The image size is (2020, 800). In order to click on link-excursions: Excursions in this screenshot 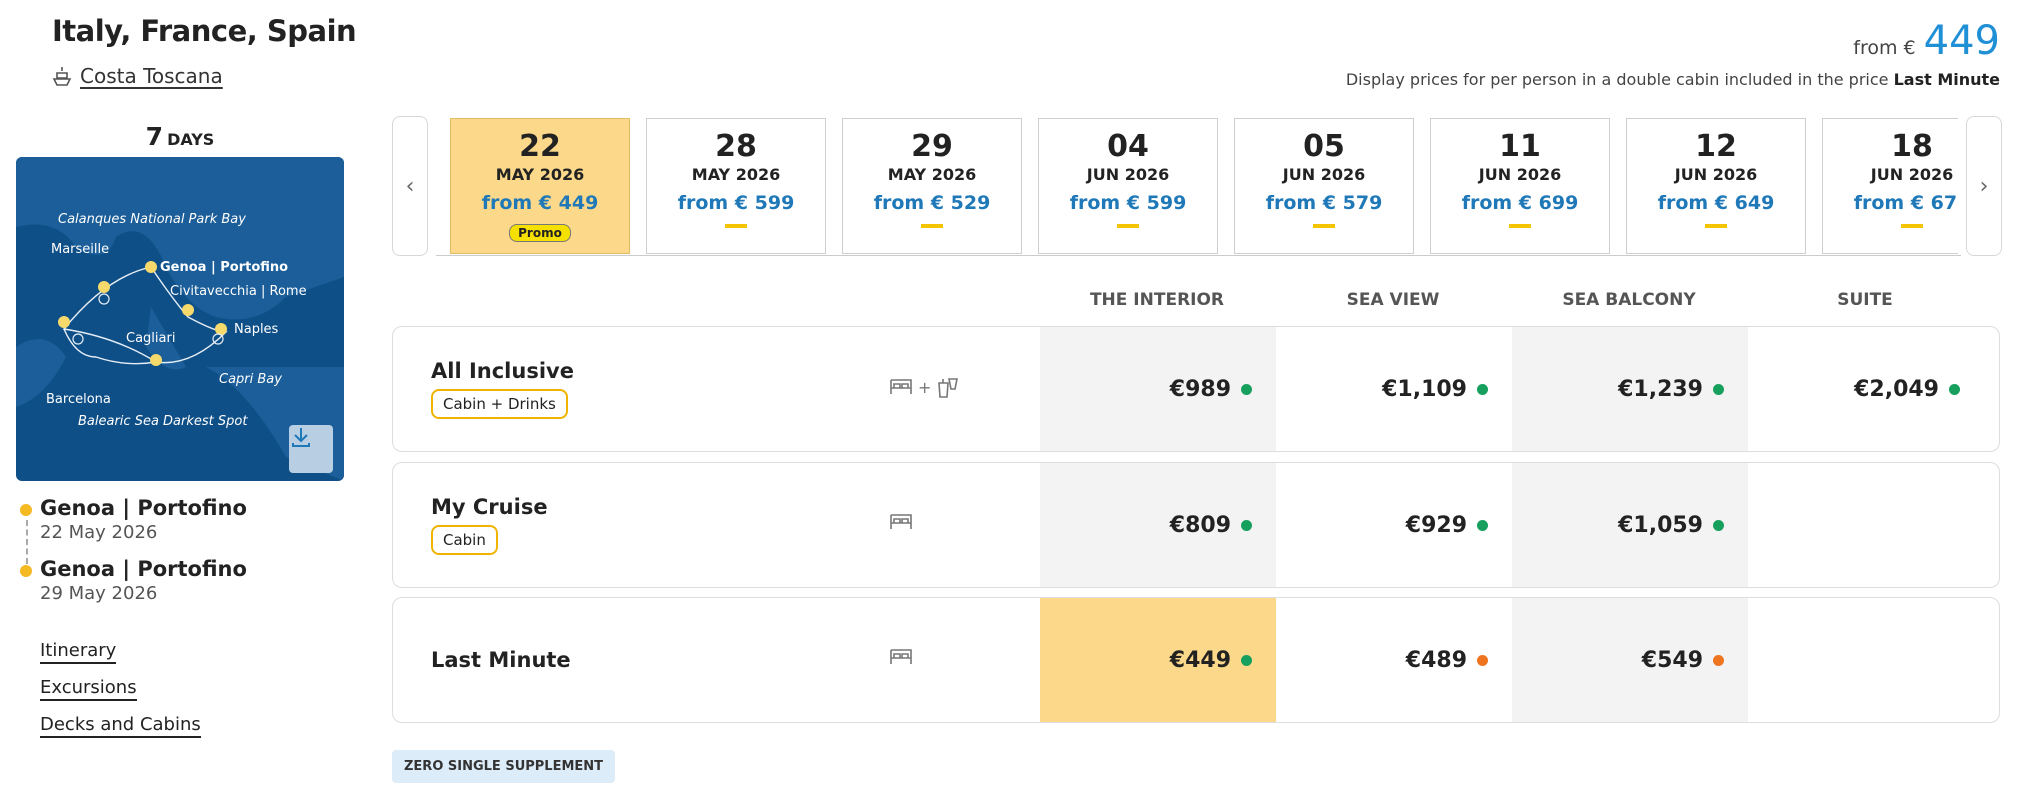, I will do `click(88, 689)`.